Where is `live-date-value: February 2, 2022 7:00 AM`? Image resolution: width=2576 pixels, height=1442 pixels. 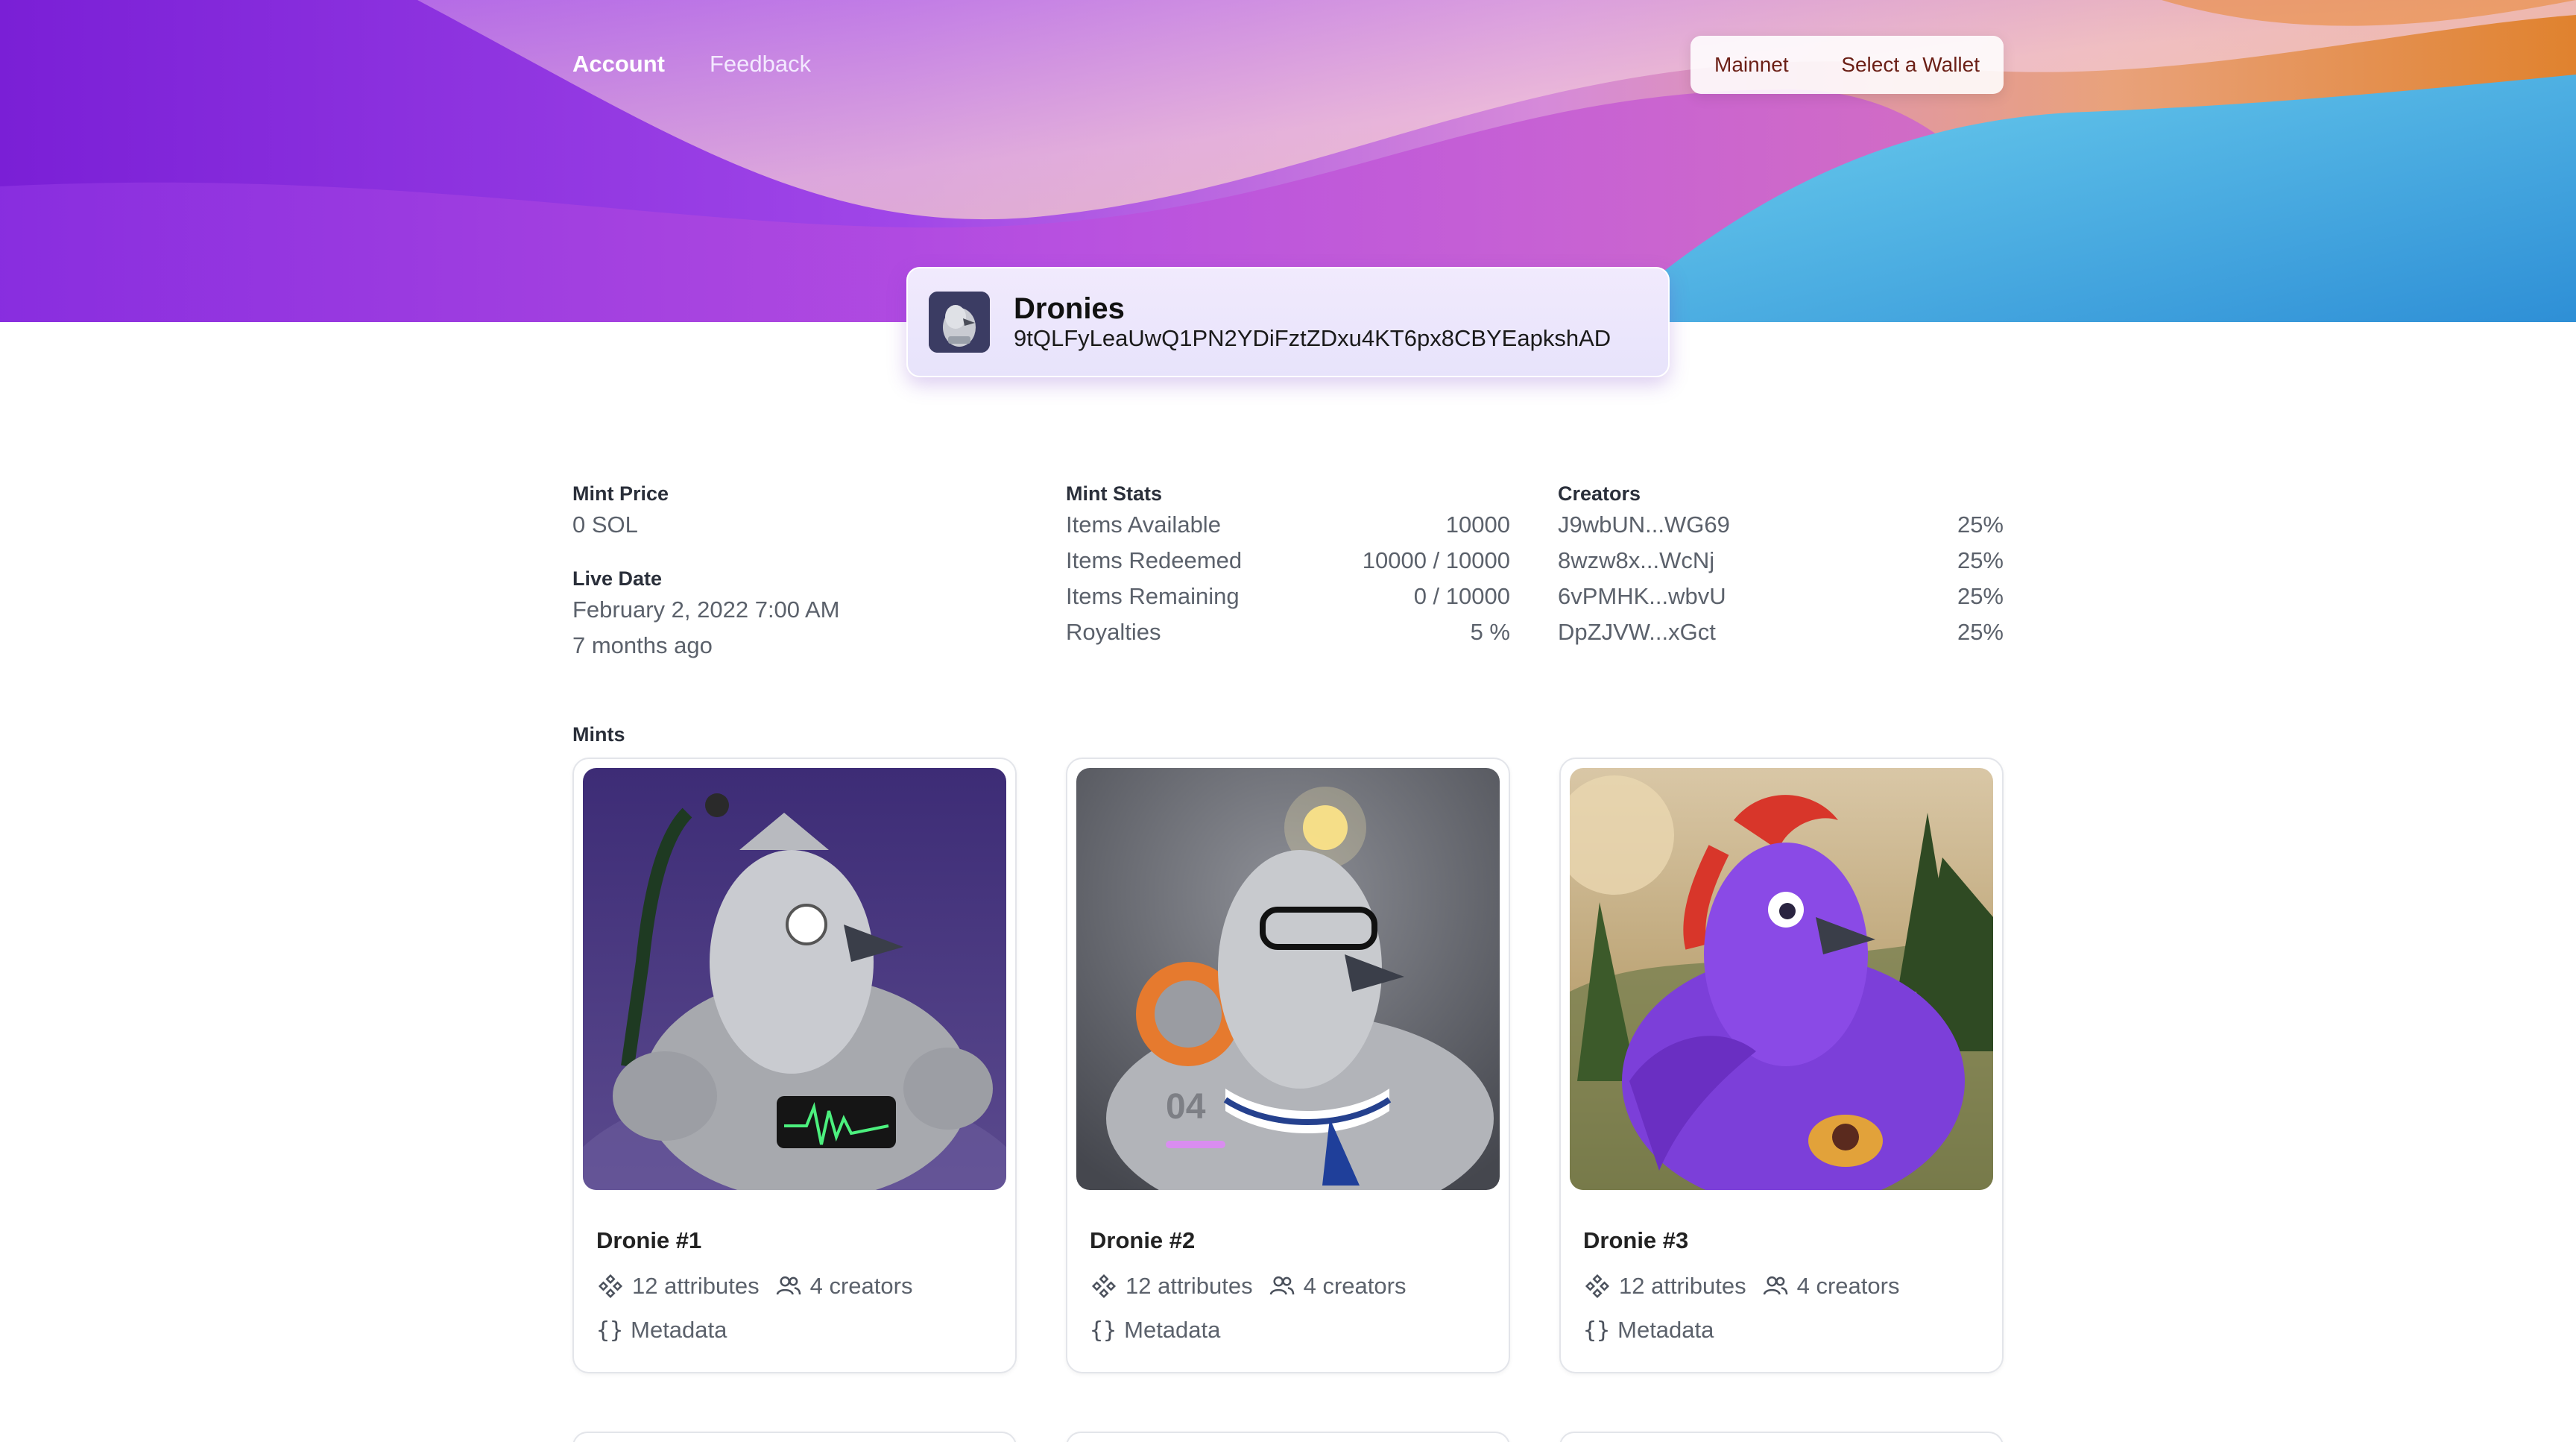
live-date-value: February 2, 2022 7:00 AM is located at coordinates (706, 609).